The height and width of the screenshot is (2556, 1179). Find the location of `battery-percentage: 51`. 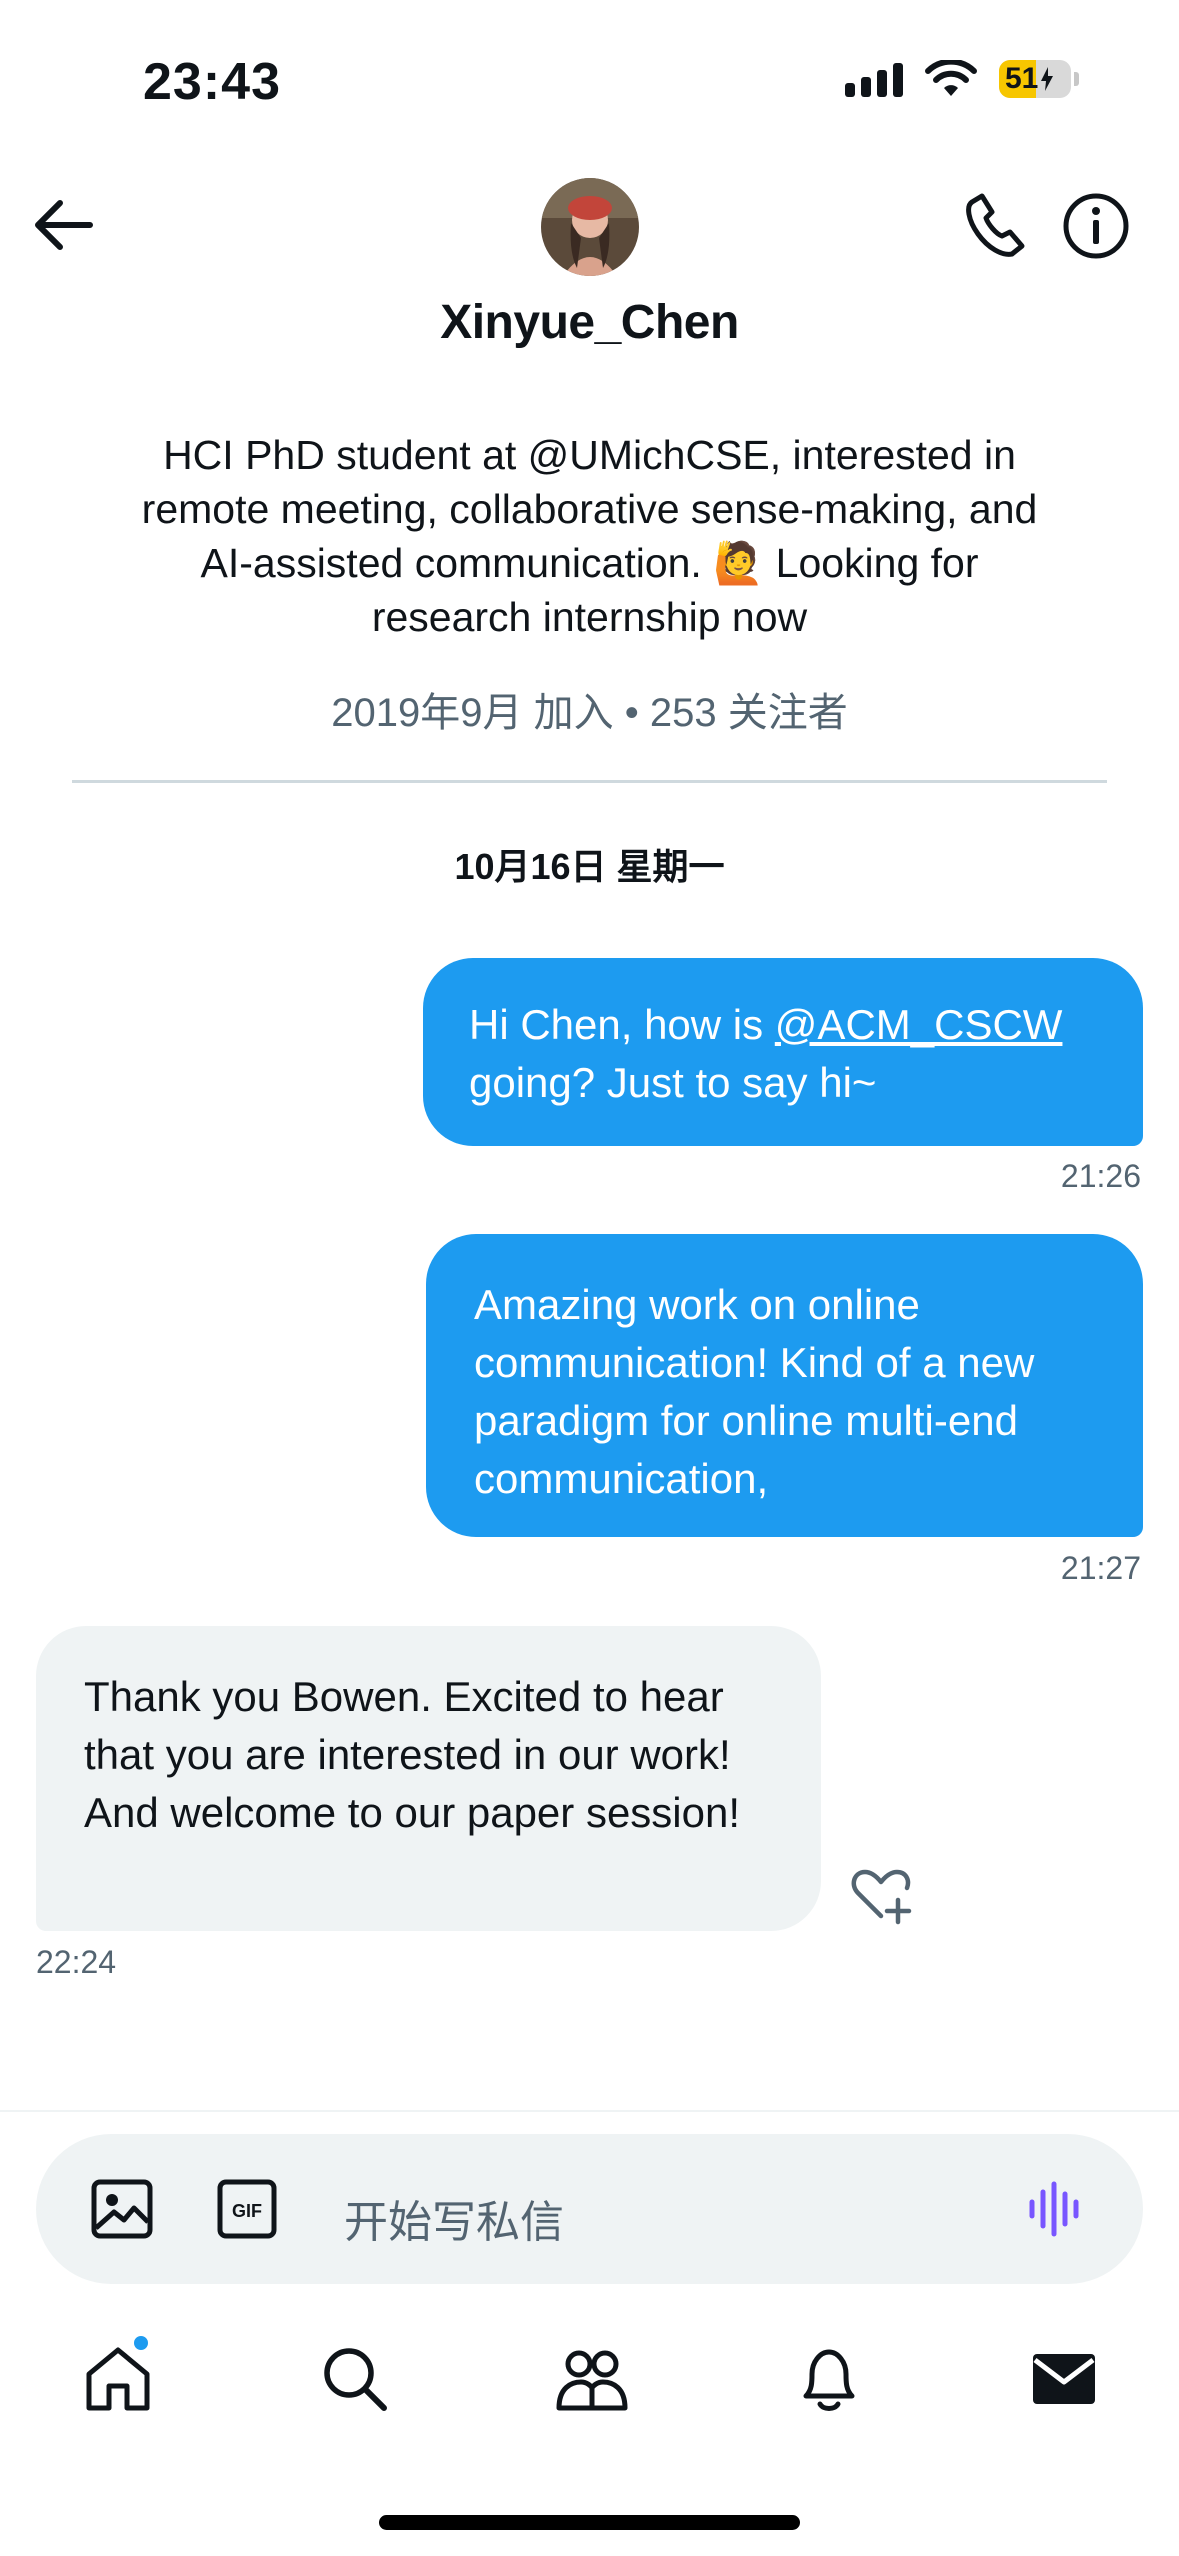

battery-percentage: 51 is located at coordinates (1022, 78).